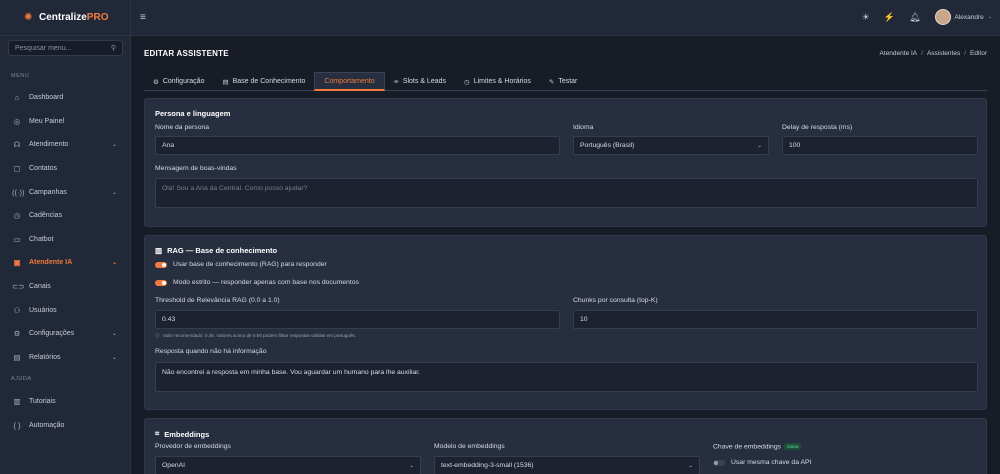 This screenshot has width=1000, height=474. Describe the element at coordinates (143, 17) in the screenshot. I see `hamburger-menu-icon: ≡` at that location.